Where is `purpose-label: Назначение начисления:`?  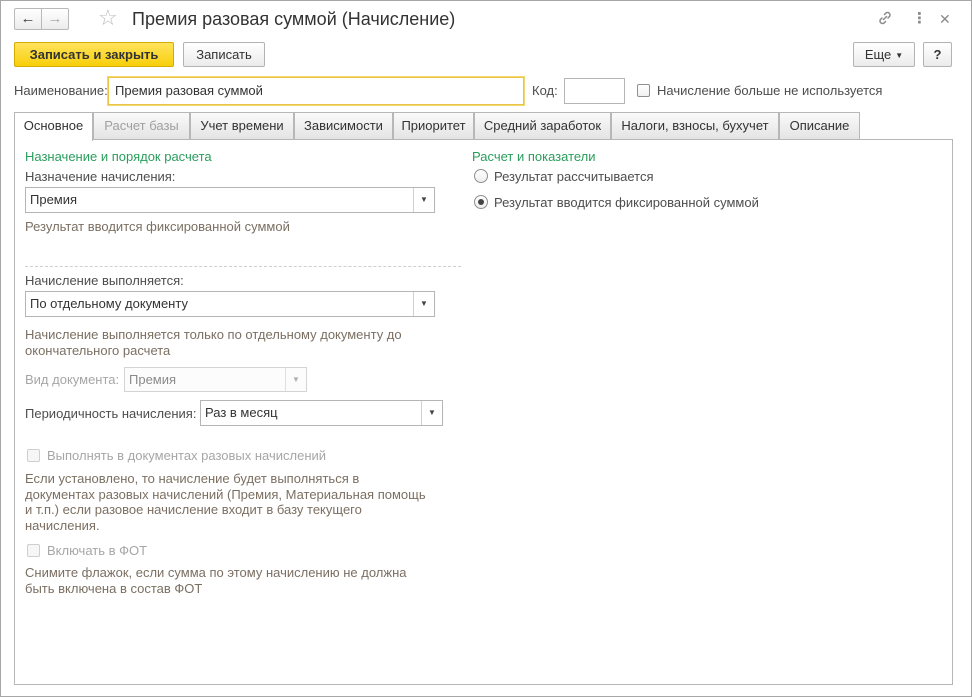 purpose-label: Назначение начисления: is located at coordinates (100, 176).